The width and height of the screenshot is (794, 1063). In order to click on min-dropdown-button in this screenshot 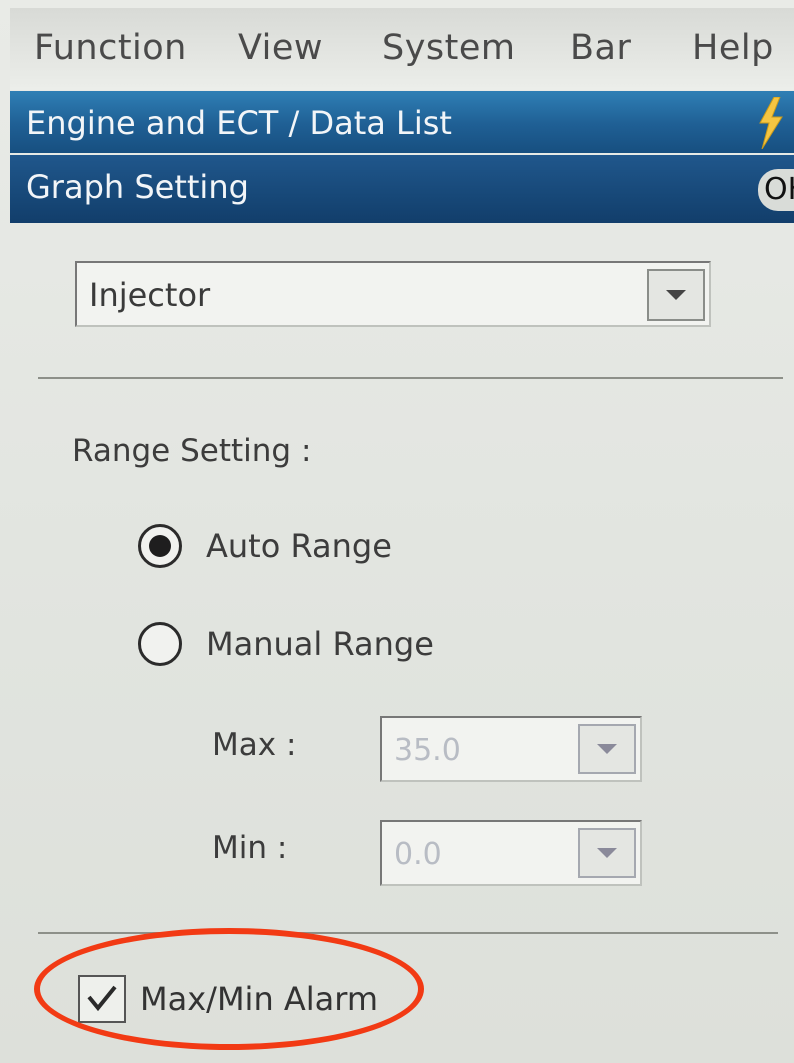, I will do `click(607, 853)`.